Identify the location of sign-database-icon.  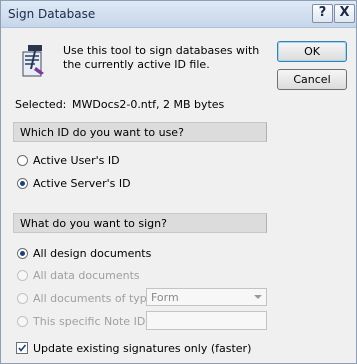
(33, 61).